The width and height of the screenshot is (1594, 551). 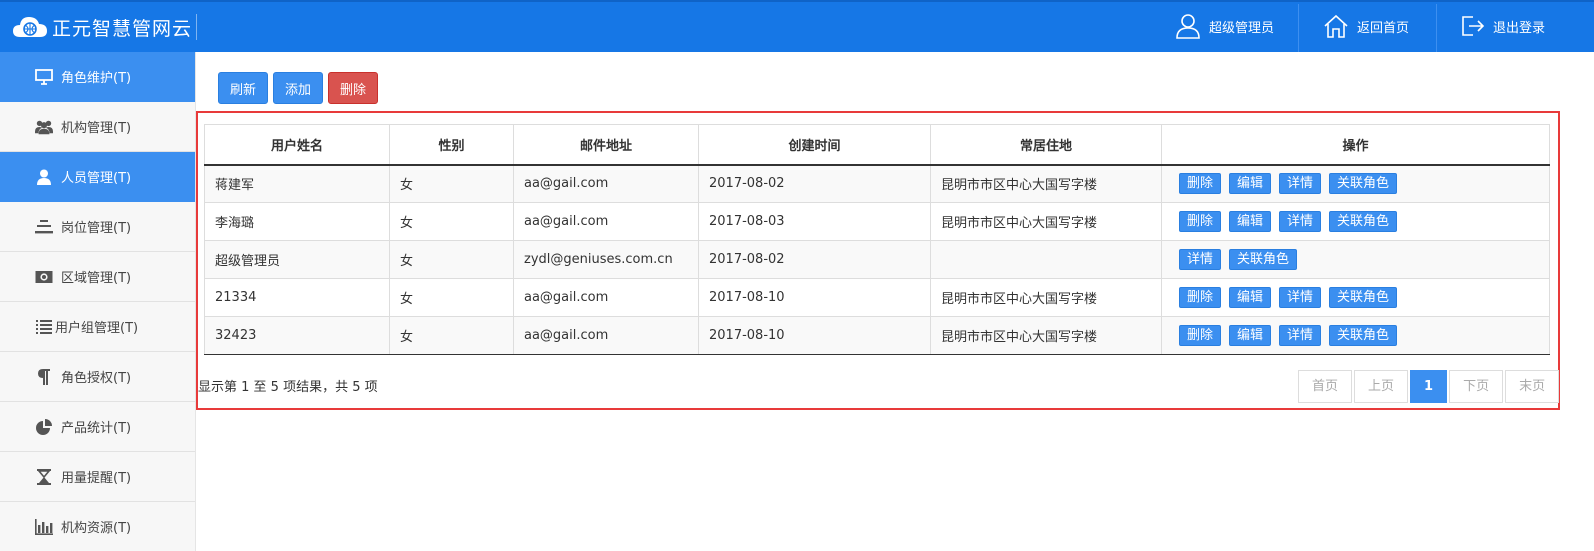 What do you see at coordinates (1355, 145) in the screenshot?
I see `column-header-actions: 操作` at bounding box center [1355, 145].